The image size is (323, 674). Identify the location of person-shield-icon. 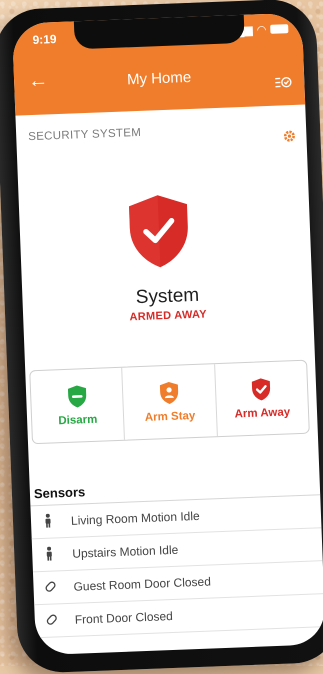
(169, 393).